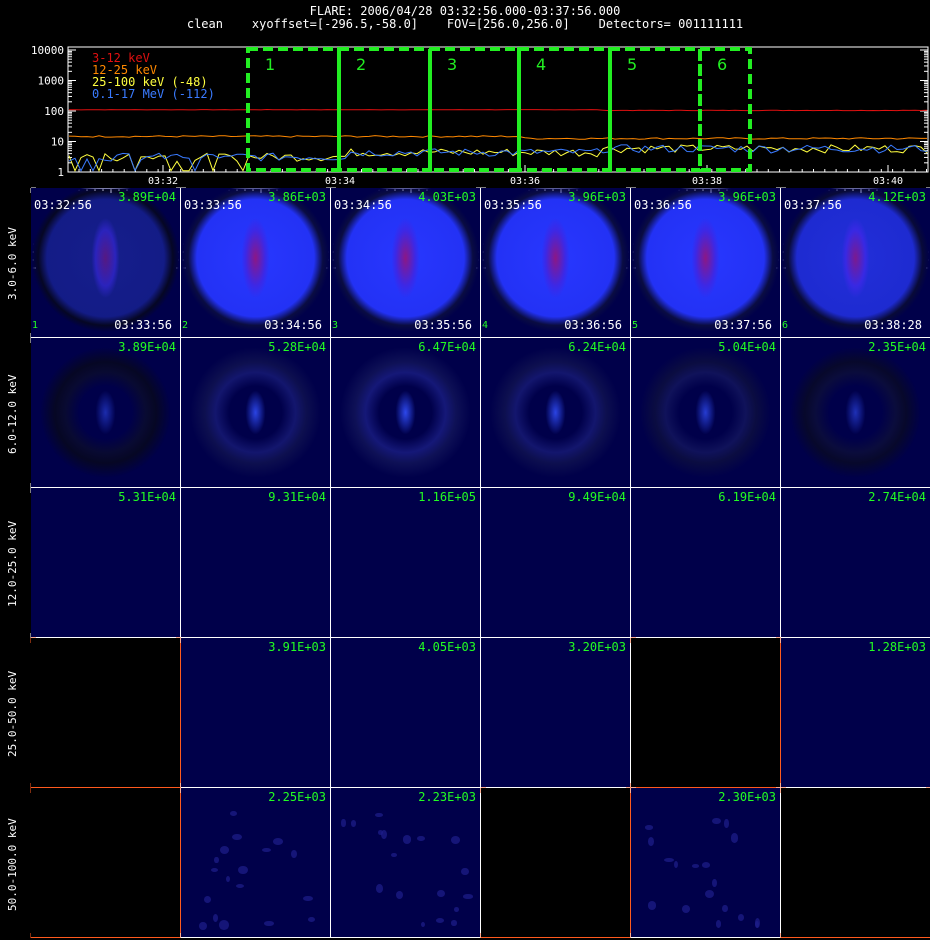 Image resolution: width=930 pixels, height=940 pixels. What do you see at coordinates (297, 497) in the screenshot?
I see `peak-value: 9.31E+04` at bounding box center [297, 497].